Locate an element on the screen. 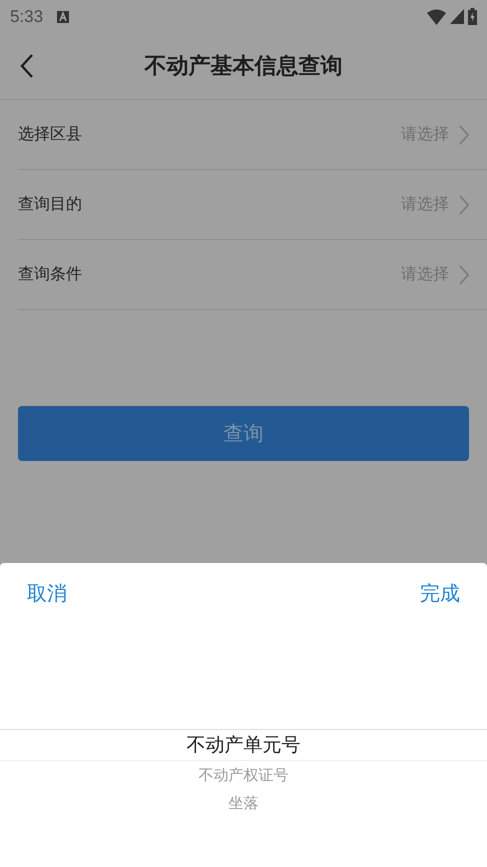 This screenshot has height=867, width=487. done-button: 完成 is located at coordinates (440, 593).